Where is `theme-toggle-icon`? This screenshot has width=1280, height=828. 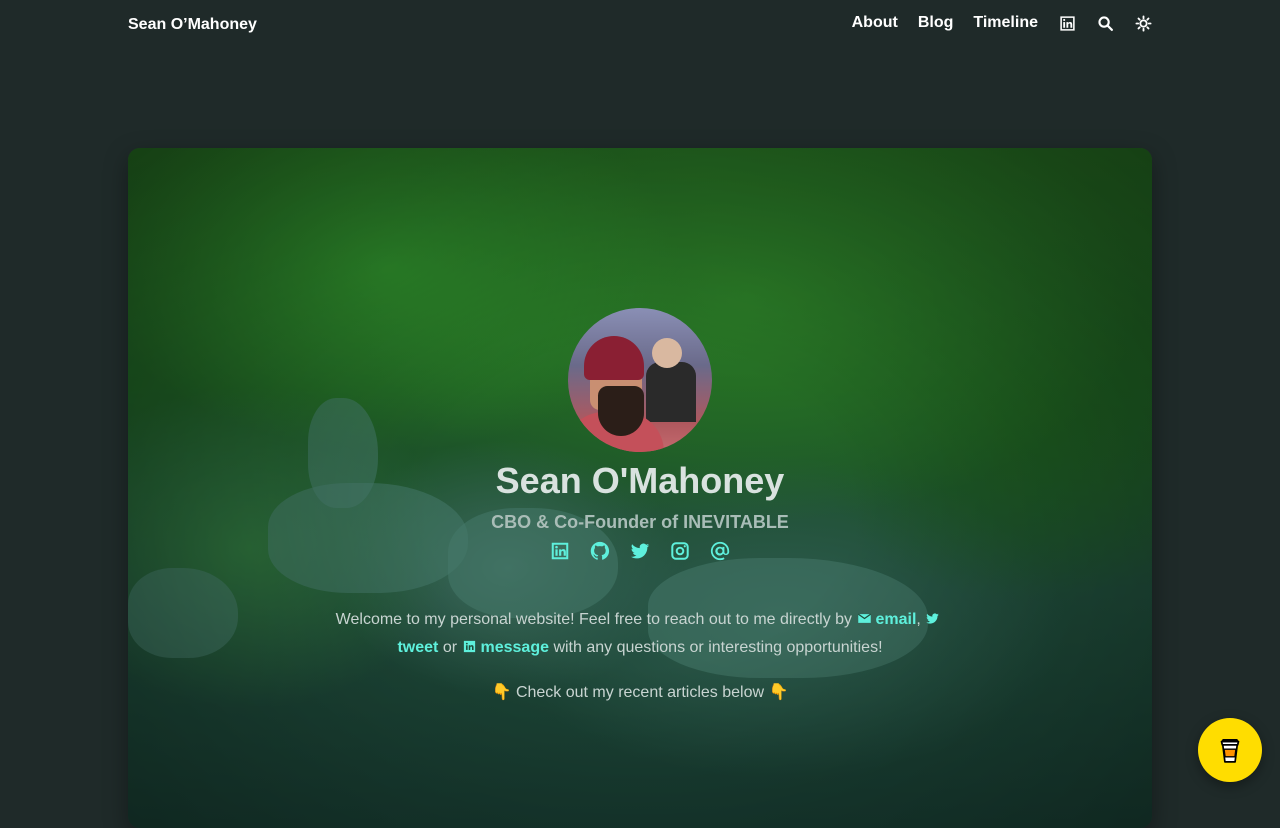
theme-toggle-icon is located at coordinates (1143, 23).